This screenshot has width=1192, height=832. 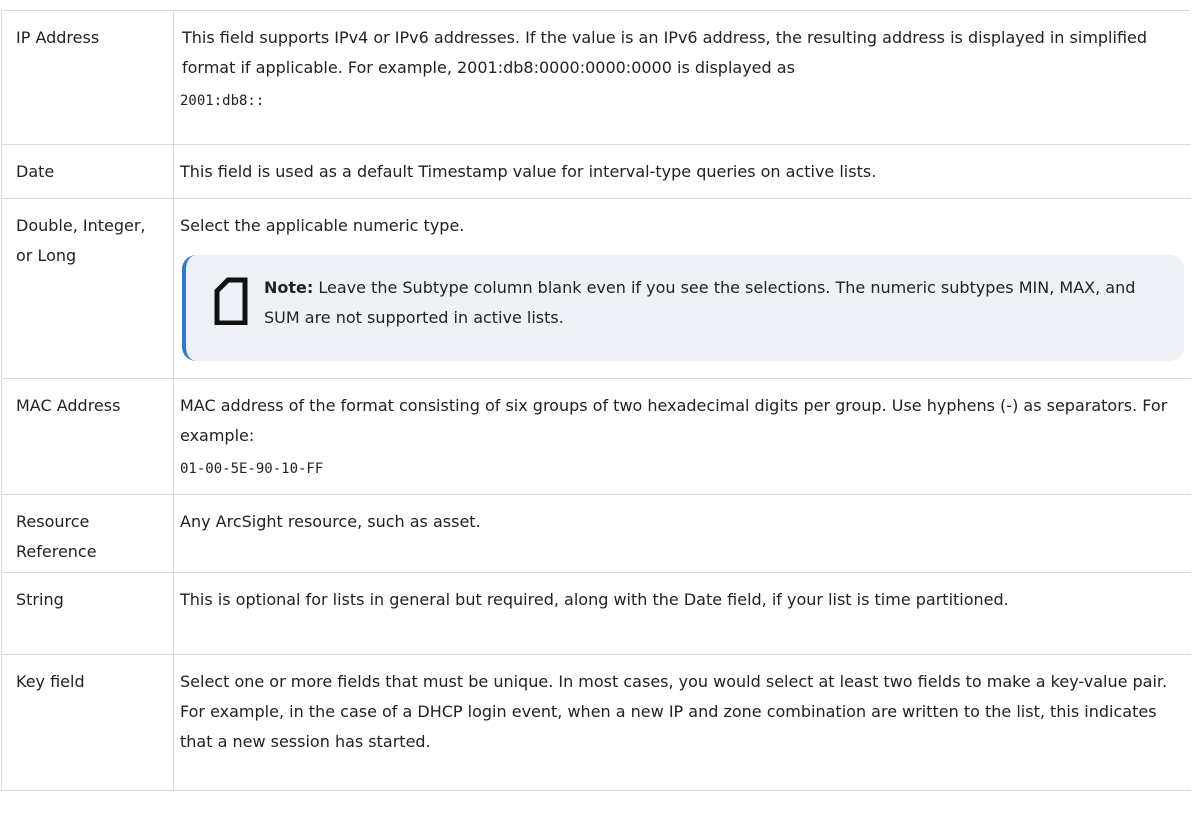 I want to click on row-description: Select the applicable numeric type., so click(x=322, y=225).